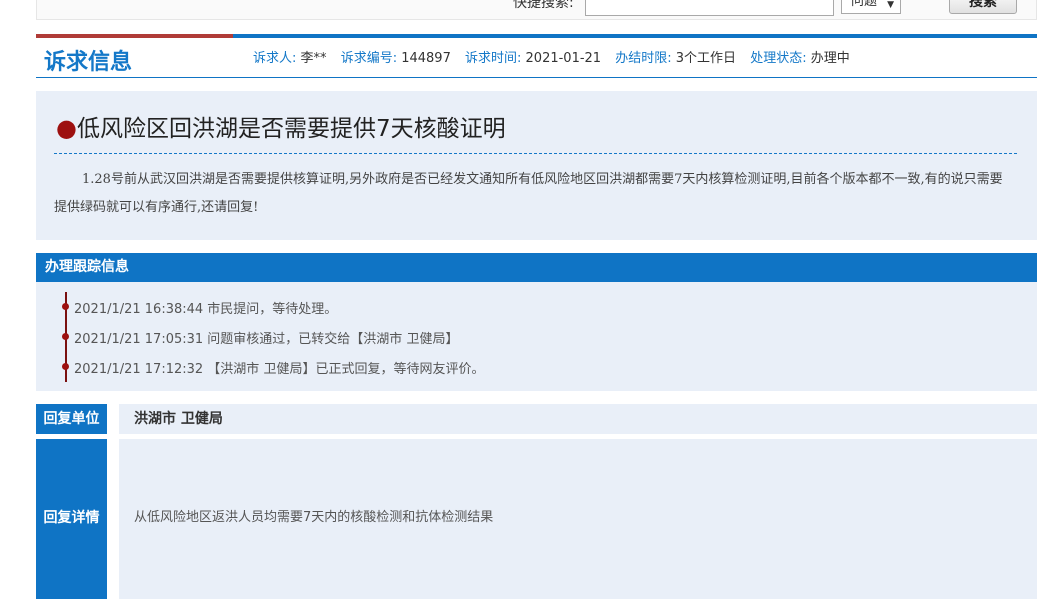 Image resolution: width=1043 pixels, height=599 pixels. What do you see at coordinates (543, 5) in the screenshot?
I see `quick-search-label: 快捷搜索:` at bounding box center [543, 5].